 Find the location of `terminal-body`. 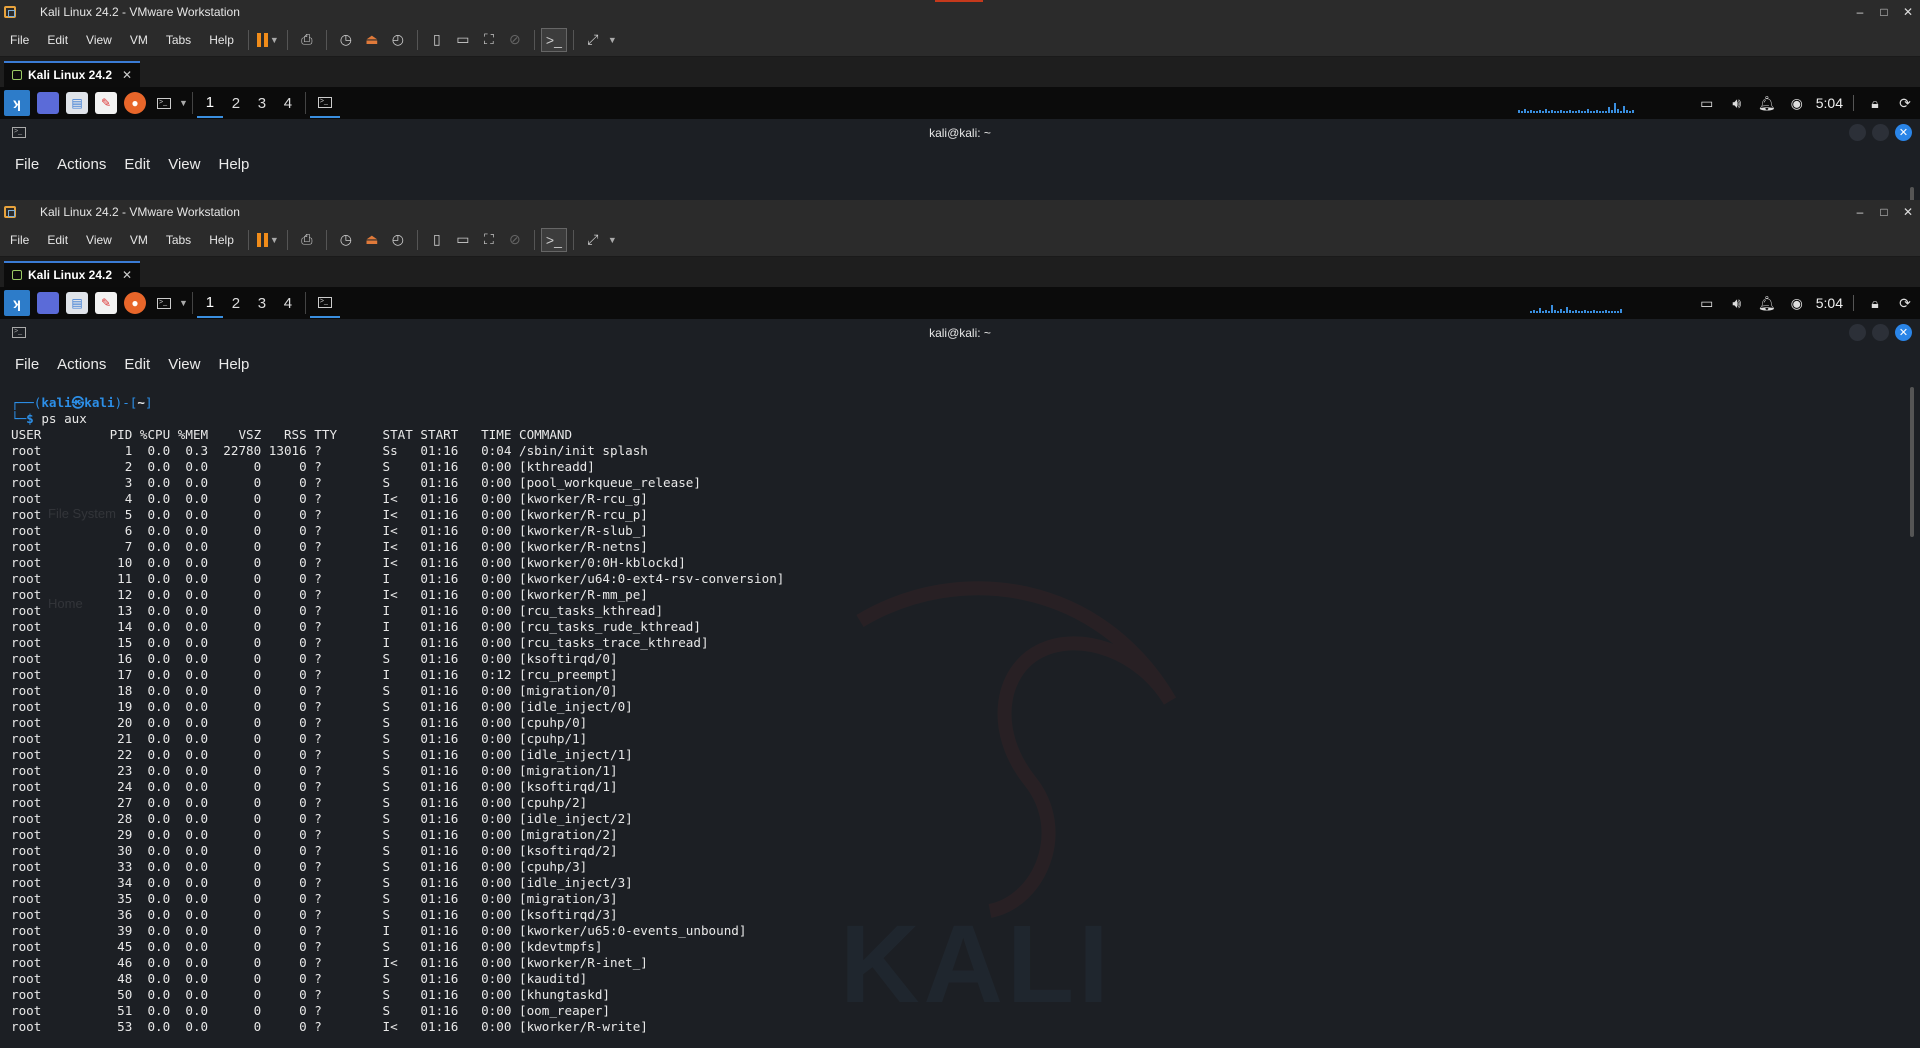

terminal-body is located at coordinates (960, 190).